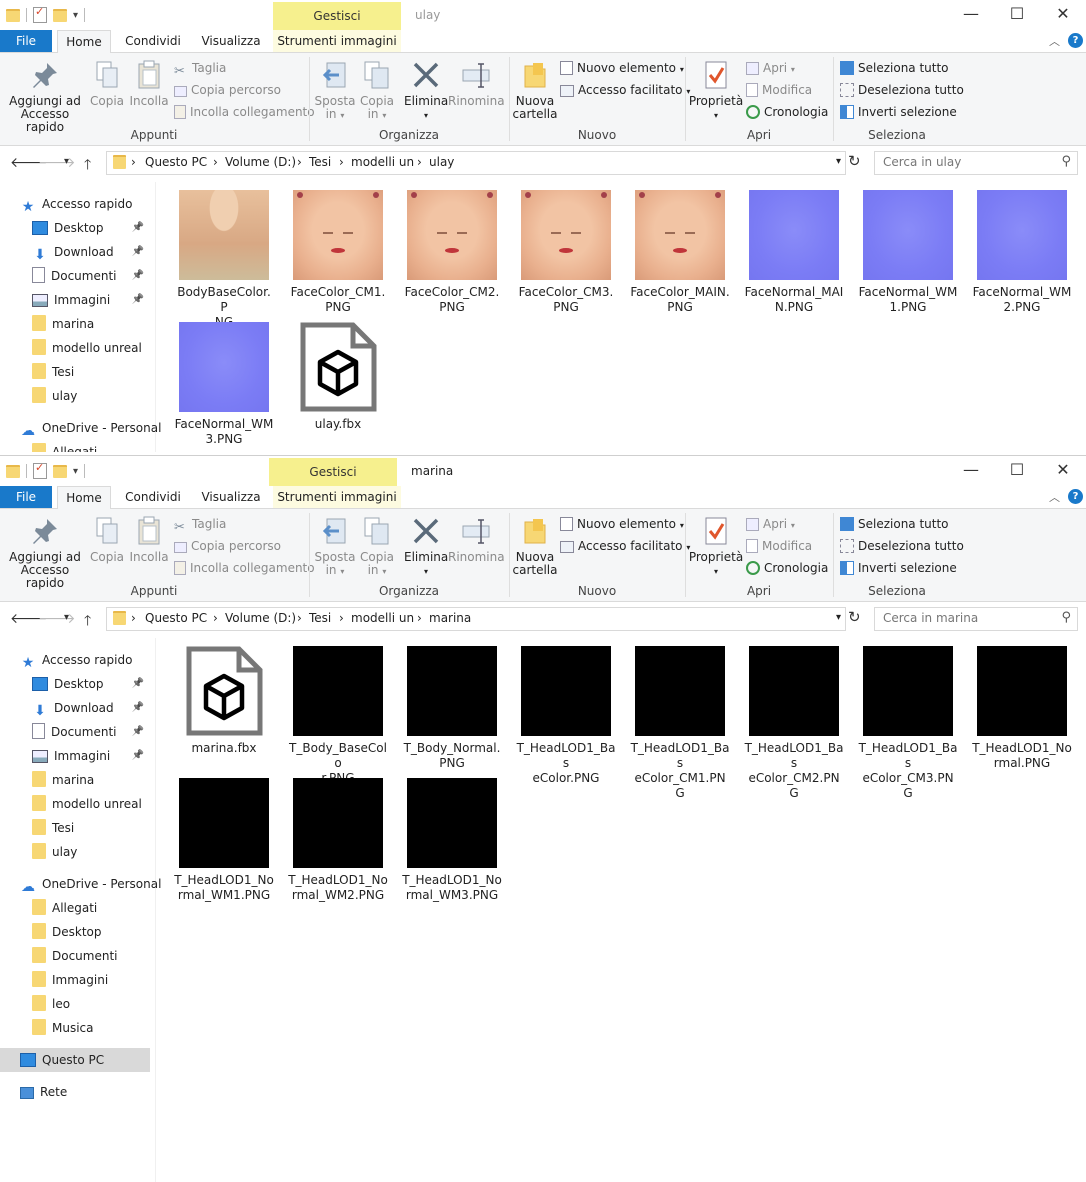  Describe the element at coordinates (338, 252) in the screenshot. I see `file-item: FaceColor_CM1. PNG` at that location.